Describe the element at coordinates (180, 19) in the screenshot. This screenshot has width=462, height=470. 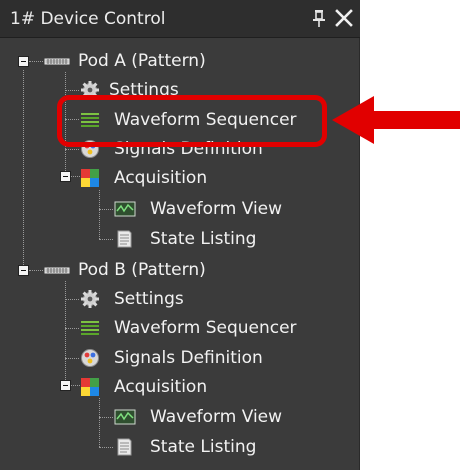
I see `panel-titlebar: 1# Device Control` at that location.